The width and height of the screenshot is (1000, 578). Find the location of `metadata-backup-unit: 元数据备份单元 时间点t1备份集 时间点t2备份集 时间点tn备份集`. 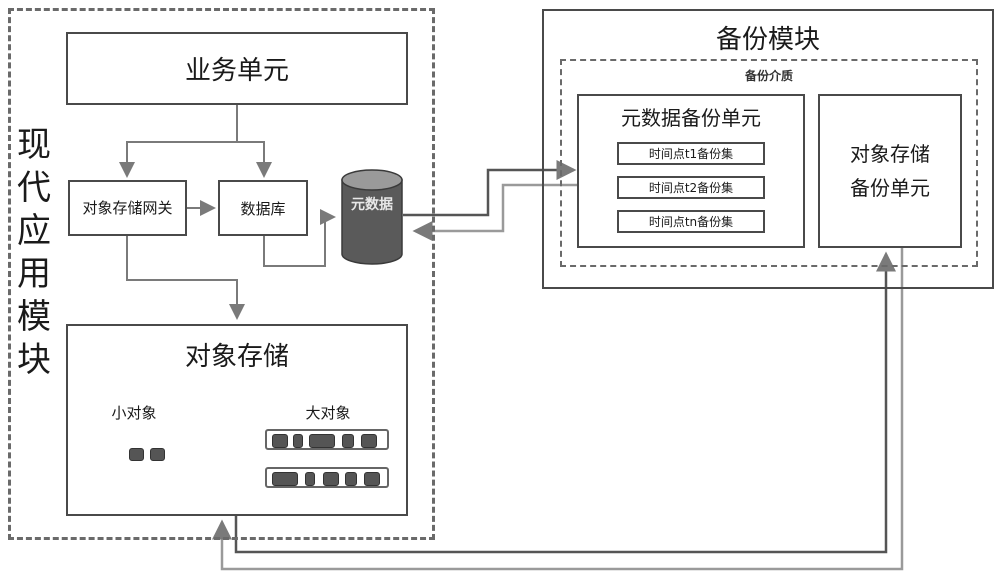

metadata-backup-unit: 元数据备份单元 时间点t1备份集 时间点t2备份集 时间点tn备份集 is located at coordinates (691, 171).